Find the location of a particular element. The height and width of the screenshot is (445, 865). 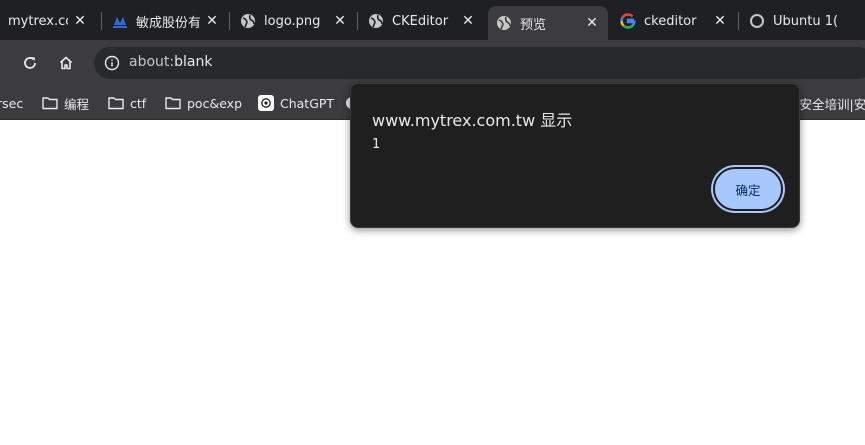

tab-title: Ubuntu 1( is located at coordinates (806, 21).